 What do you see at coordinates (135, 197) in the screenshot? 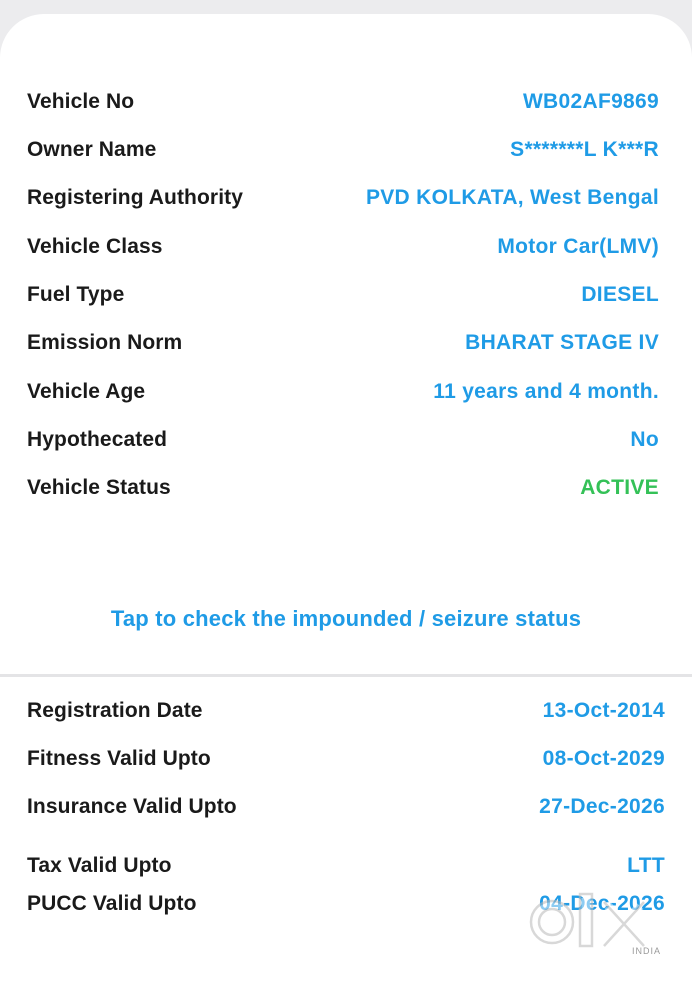
I see `registering-authority-label: Registering Authority` at bounding box center [135, 197].